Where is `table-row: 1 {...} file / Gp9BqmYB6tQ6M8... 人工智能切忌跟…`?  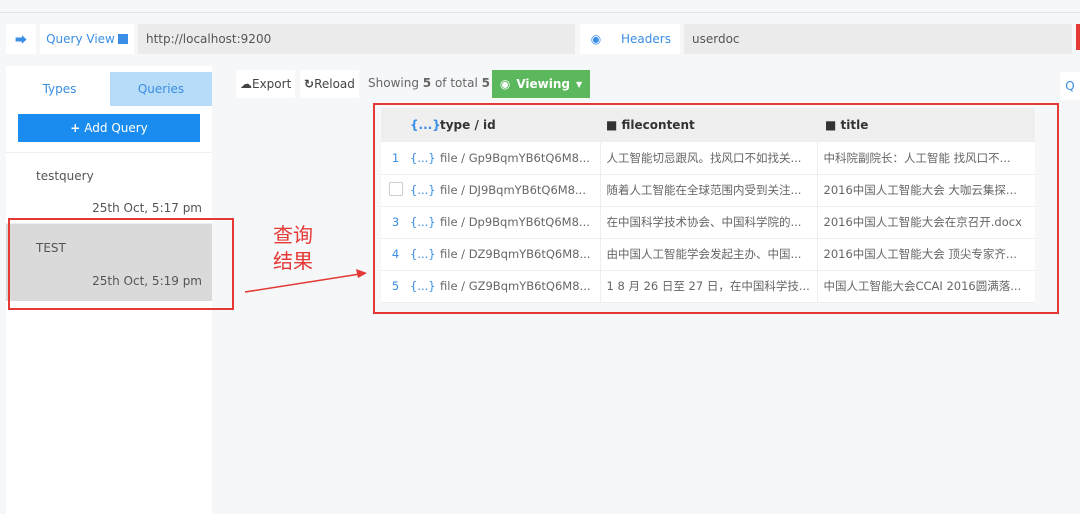 table-row: 1 {...} file / Gp9BqmYB6tQ6M8... 人工智能切忌跟… is located at coordinates (708, 158).